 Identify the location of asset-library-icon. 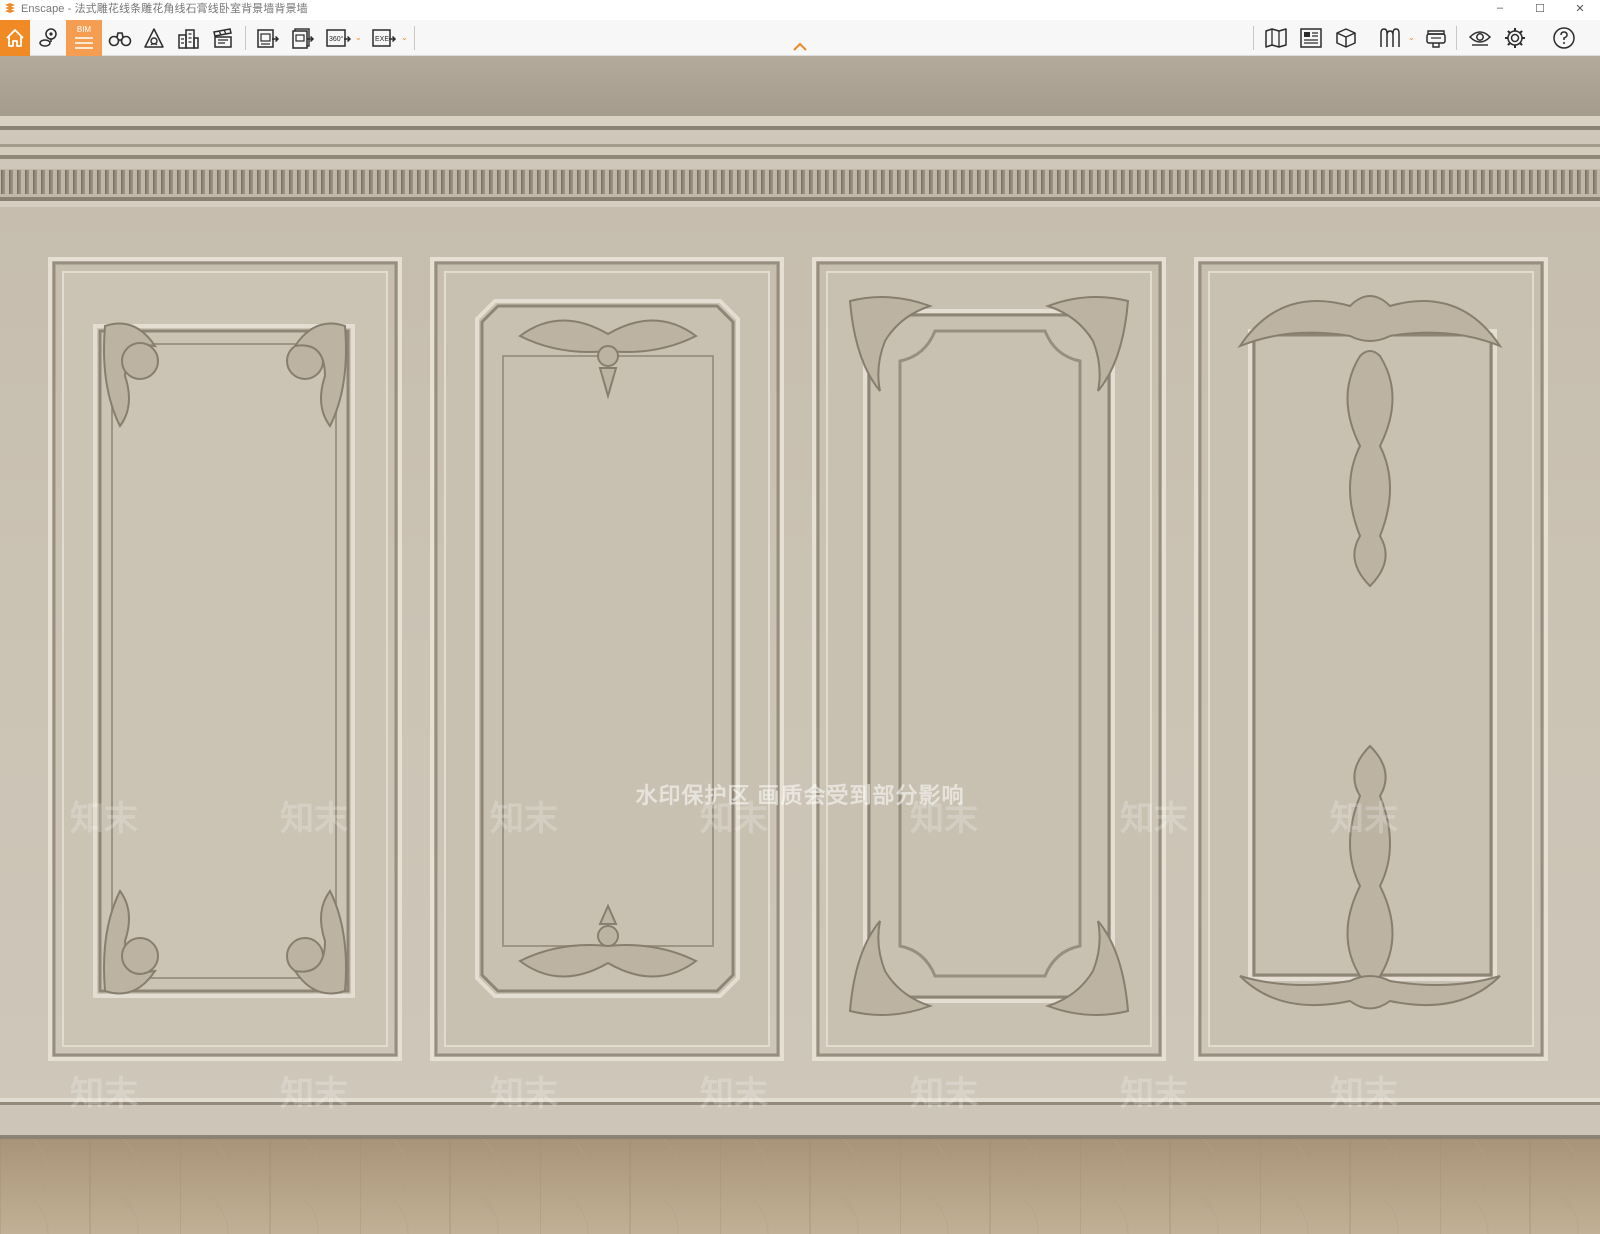
(1311, 38).